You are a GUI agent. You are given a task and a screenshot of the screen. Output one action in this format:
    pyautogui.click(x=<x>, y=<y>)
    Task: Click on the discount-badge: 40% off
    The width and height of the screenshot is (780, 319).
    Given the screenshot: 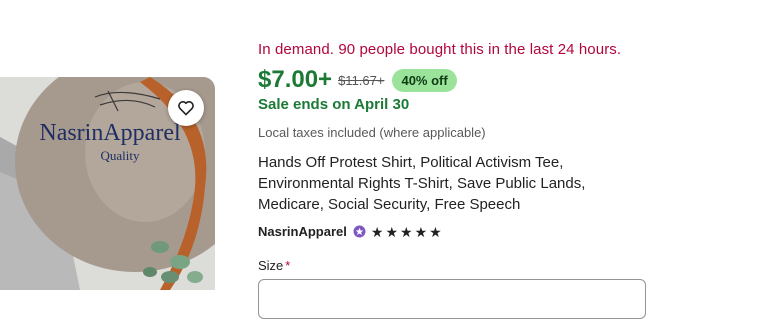 What is the action you would take?
    pyautogui.click(x=424, y=80)
    